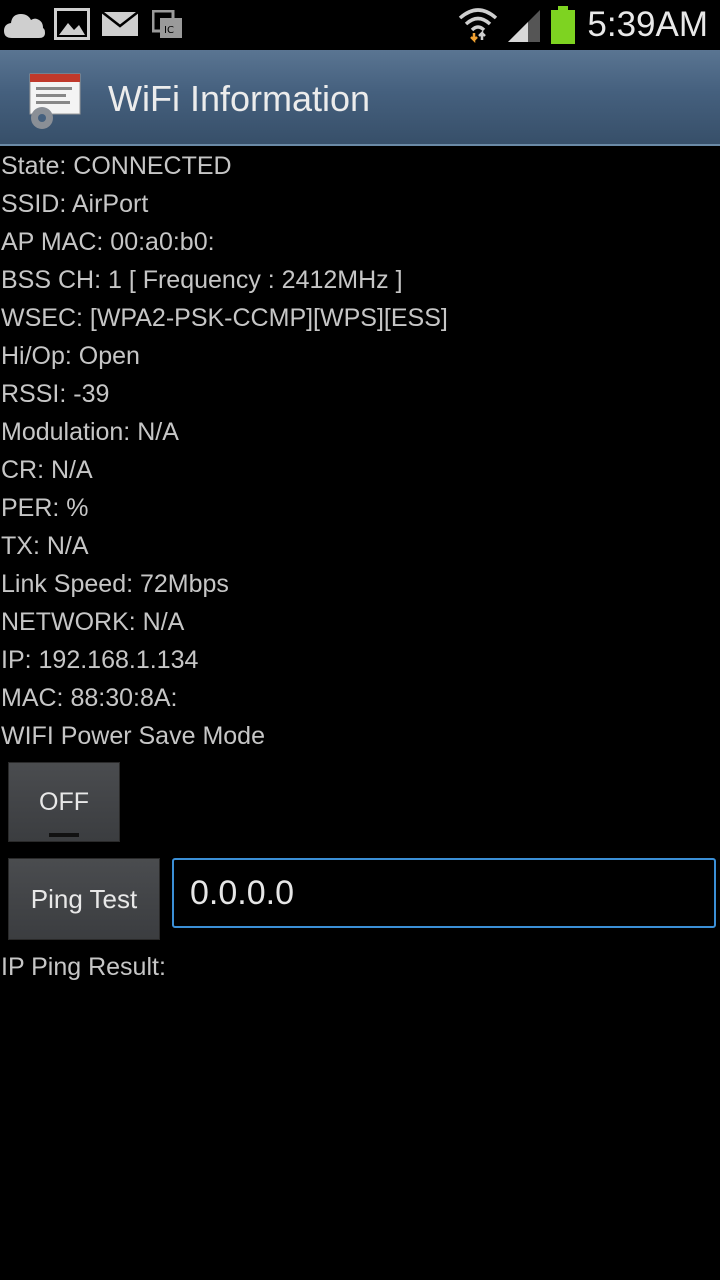 Image resolution: width=720 pixels, height=1280 pixels. I want to click on page-title: WiFi Information, so click(239, 98).